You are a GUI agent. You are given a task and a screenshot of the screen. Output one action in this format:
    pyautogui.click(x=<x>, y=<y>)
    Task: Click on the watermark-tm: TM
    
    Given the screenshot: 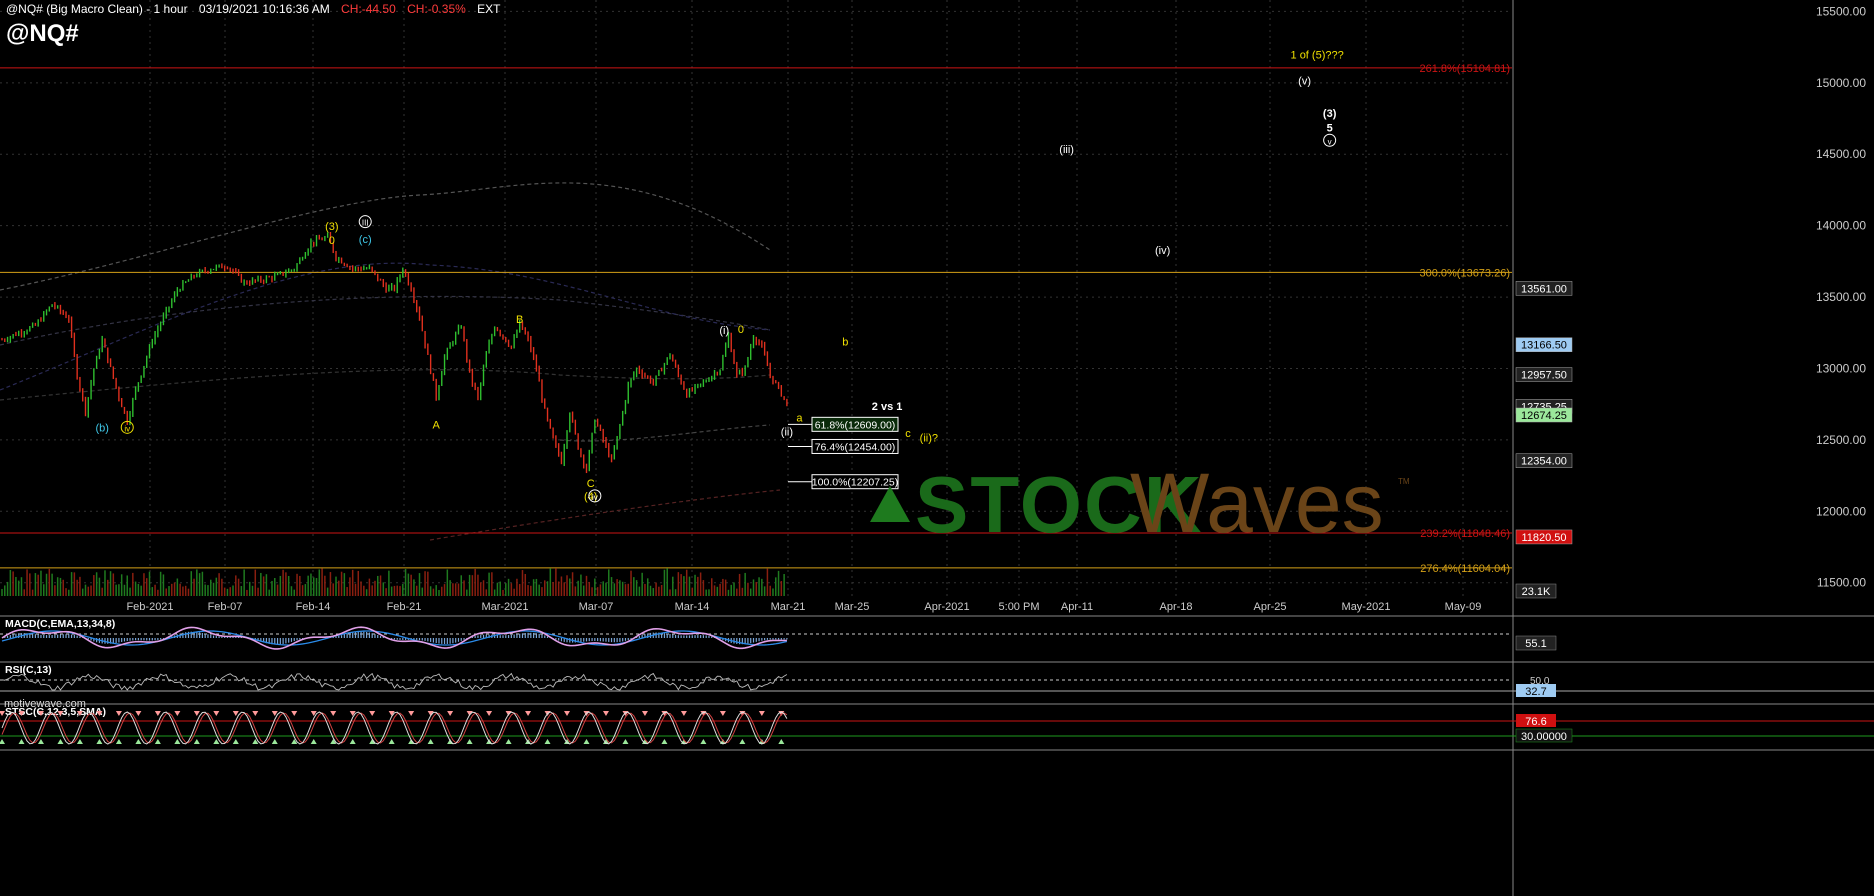 What is the action you would take?
    pyautogui.click(x=1404, y=481)
    